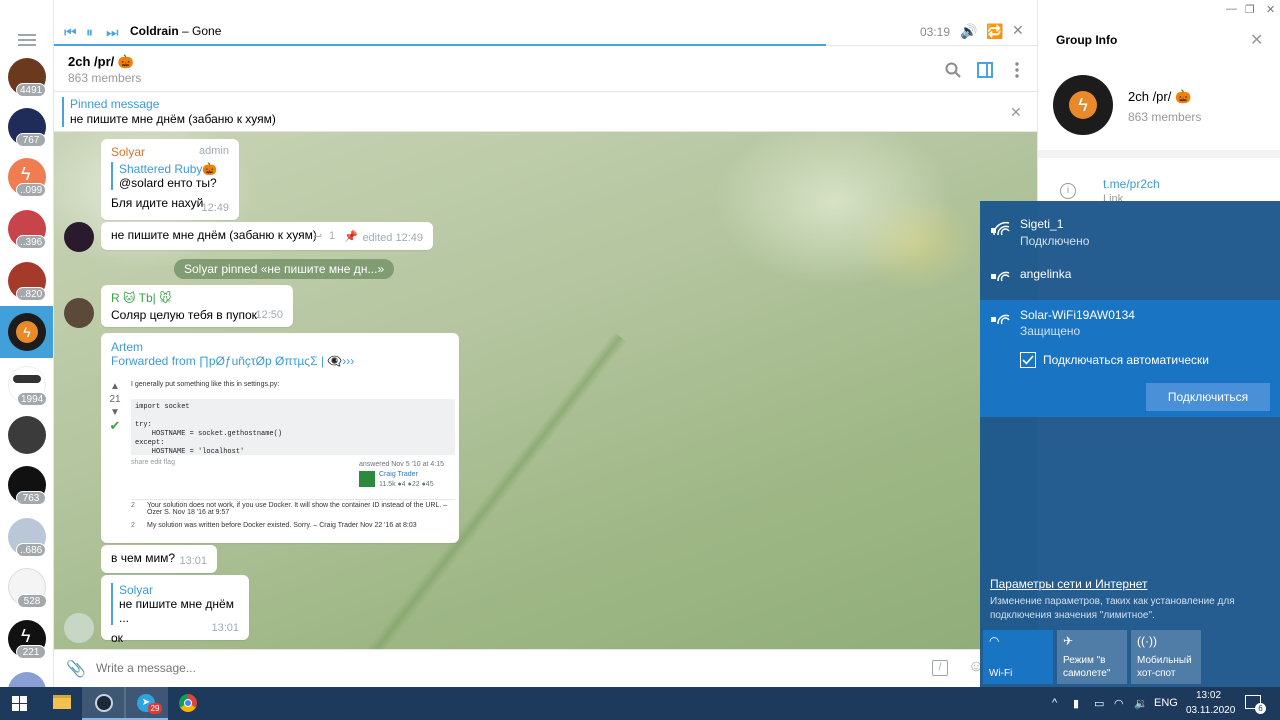 This screenshot has height=720, width=1280. I want to click on message-bubble: Solyar не пишите мне днём ... ок 13:01, so click(175, 610).